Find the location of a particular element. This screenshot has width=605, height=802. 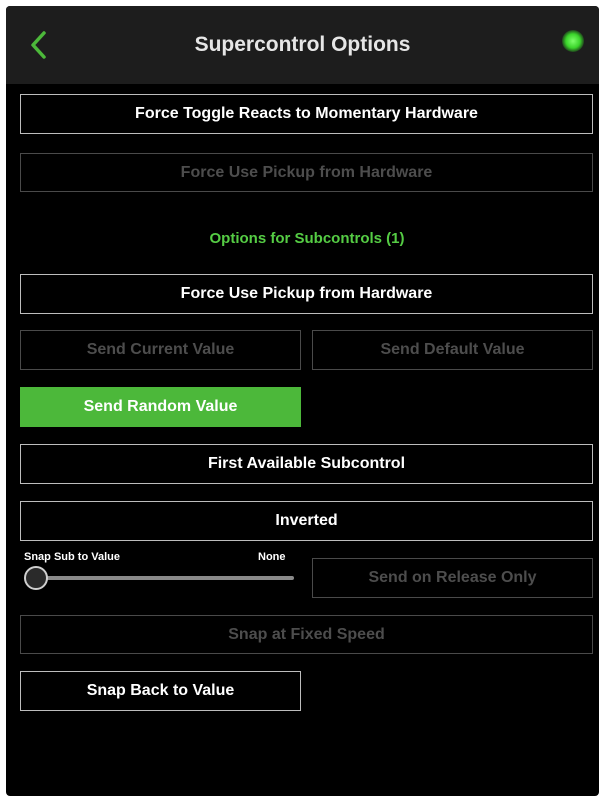

send-default-value-button: Send Default Value is located at coordinates (452, 350).